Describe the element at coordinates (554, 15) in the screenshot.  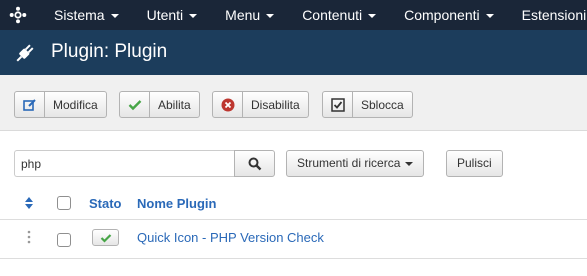
I see `menu-label: Estensioni` at that location.